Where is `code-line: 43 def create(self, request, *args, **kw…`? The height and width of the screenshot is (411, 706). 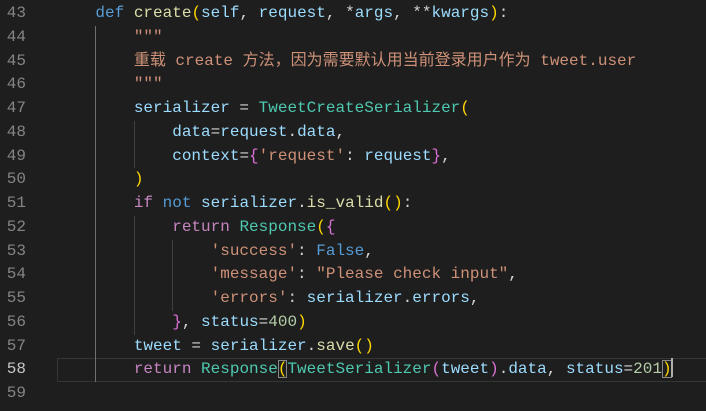 code-line: 43 def create(self, request, *args, **kw… is located at coordinates (353, 14).